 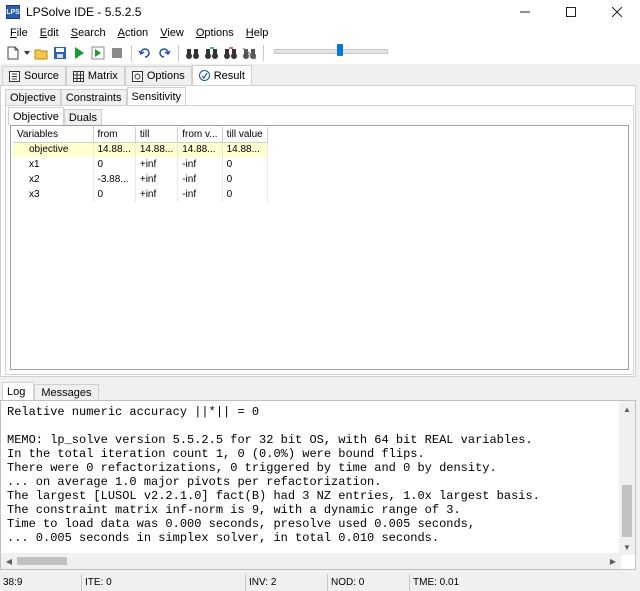 I want to click on run-button, so click(x=79, y=53).